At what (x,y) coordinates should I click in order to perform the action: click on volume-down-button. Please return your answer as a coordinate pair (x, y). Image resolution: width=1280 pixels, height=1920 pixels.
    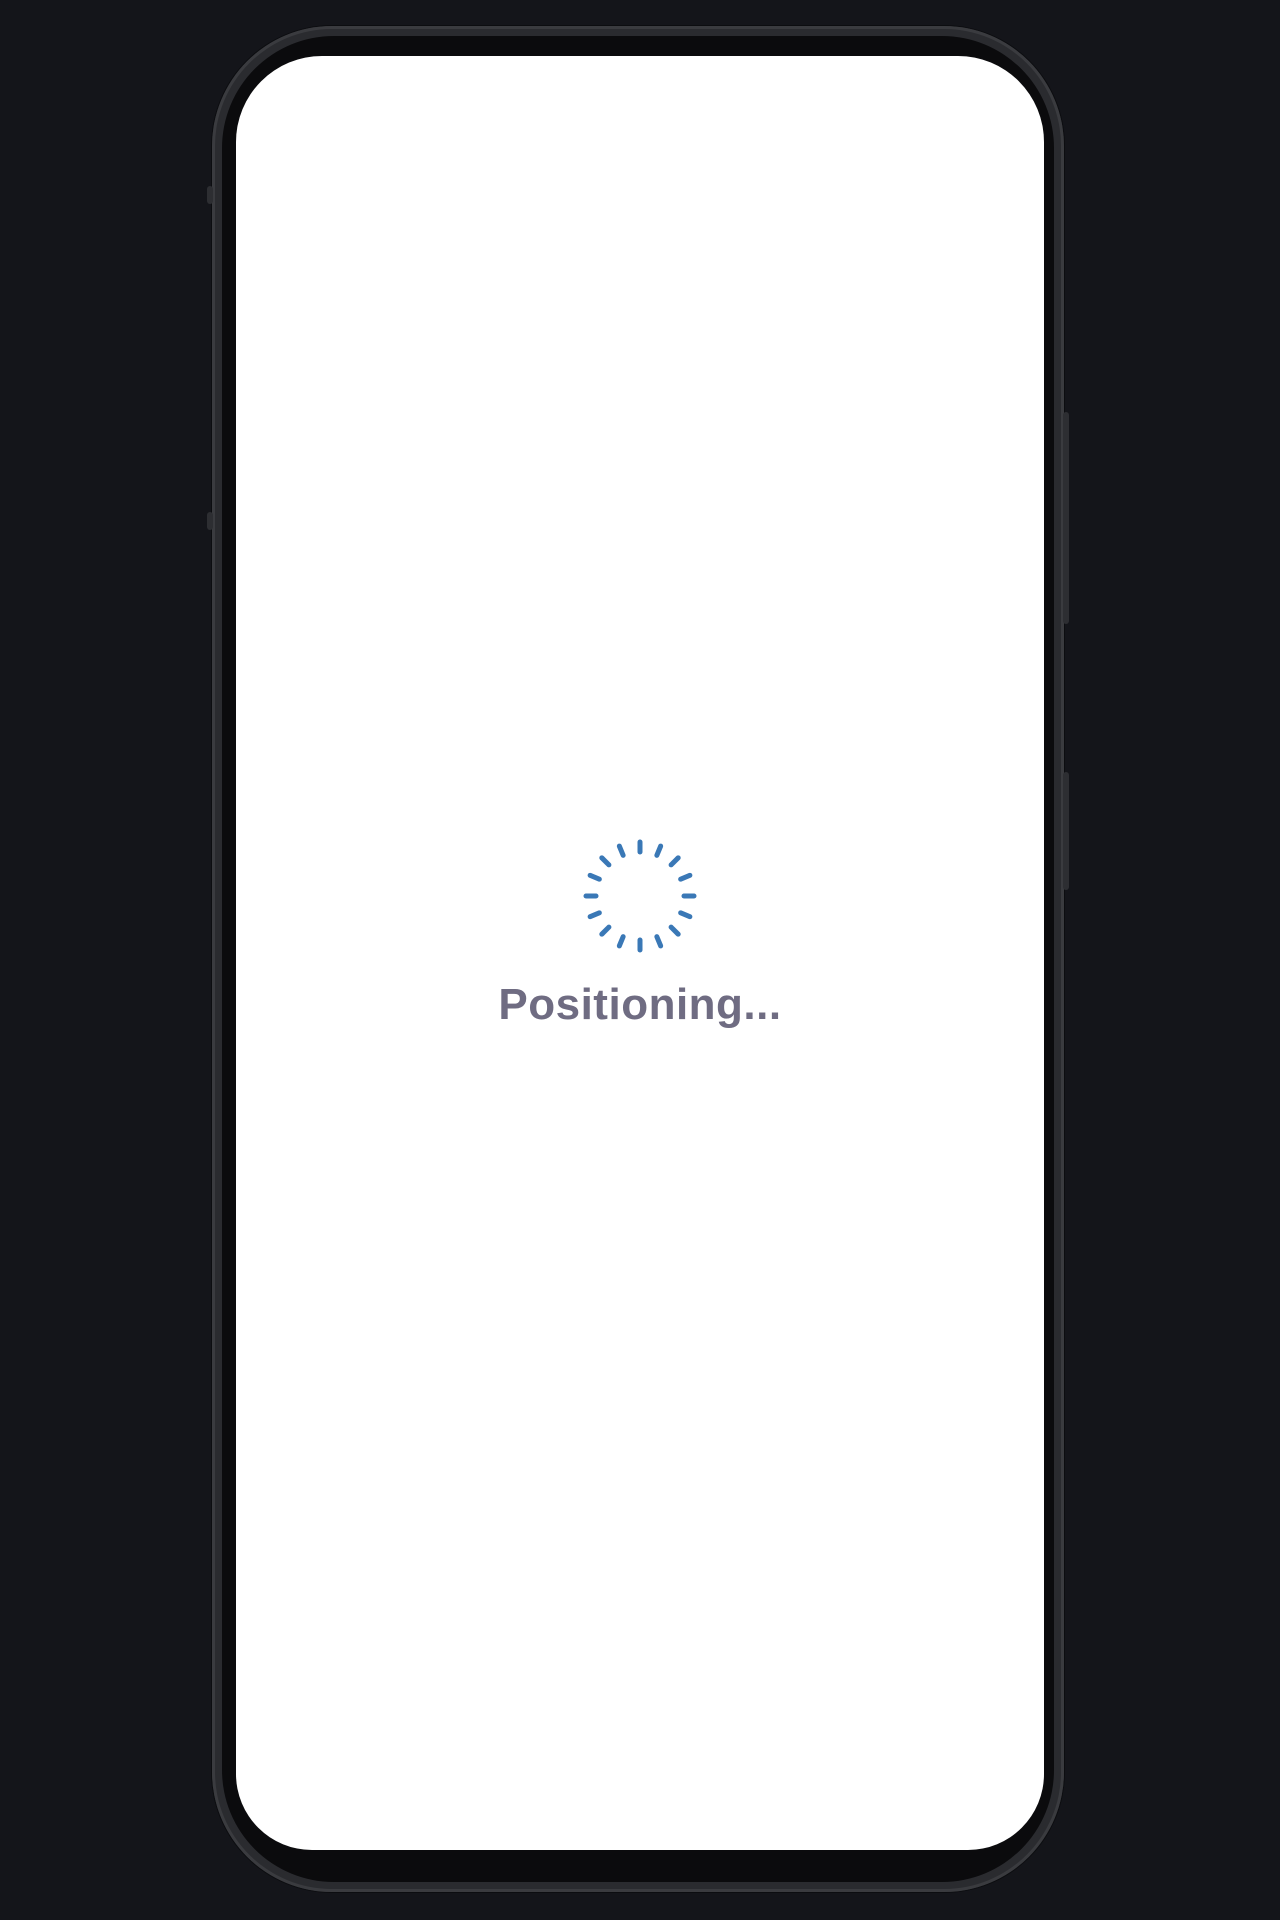
    Looking at the image, I should click on (210, 521).